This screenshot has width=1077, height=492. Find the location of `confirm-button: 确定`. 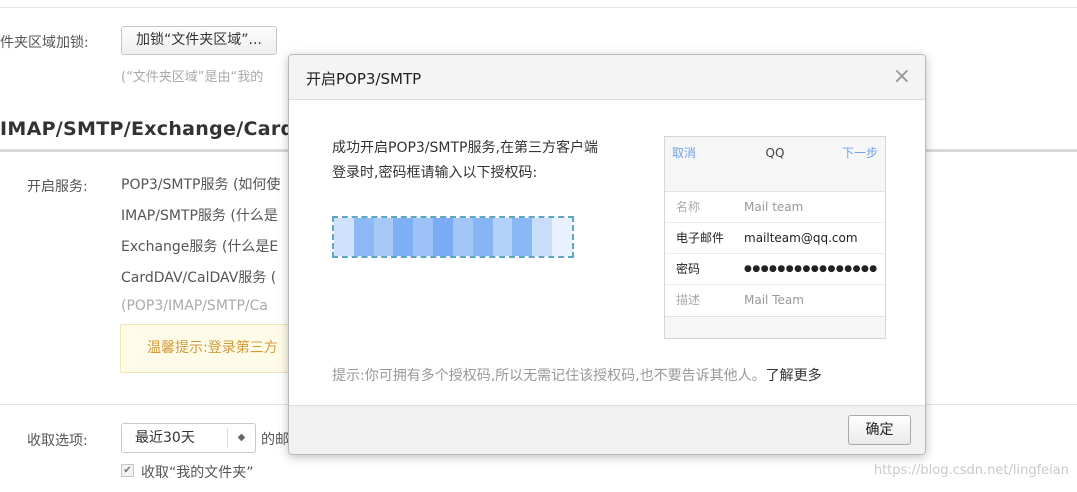

confirm-button: 确定 is located at coordinates (879, 430).